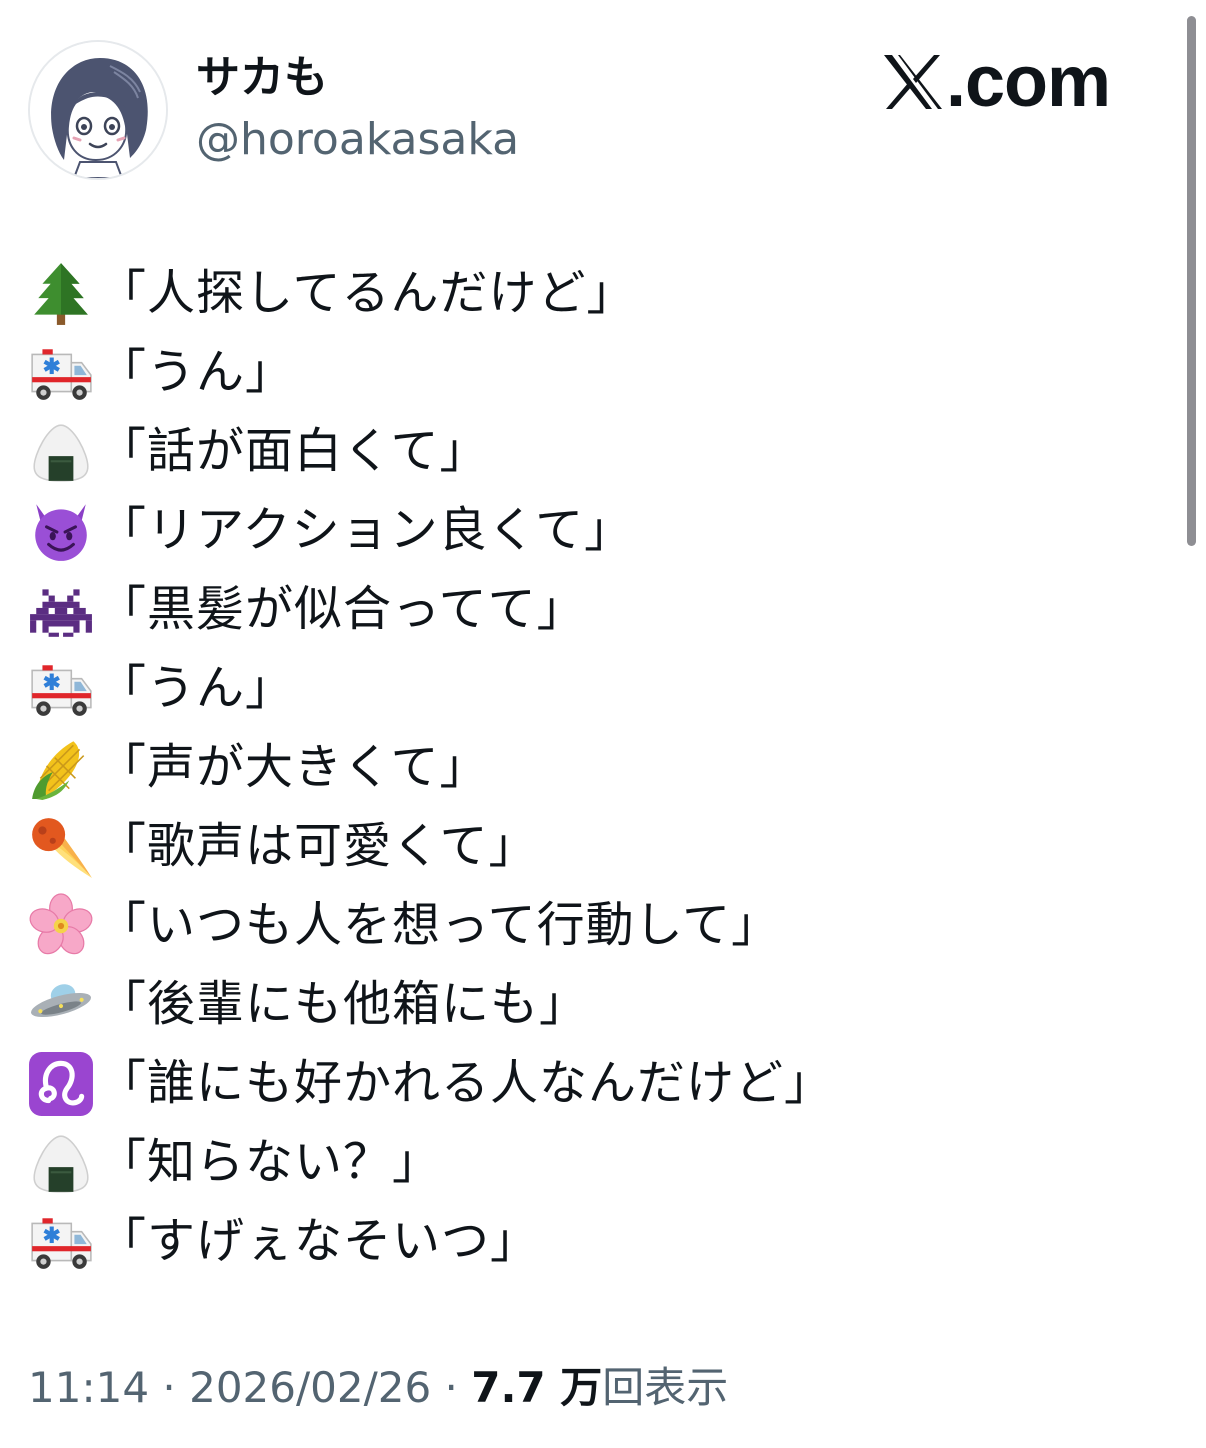  What do you see at coordinates (310, 1387) in the screenshot?
I see `tweet-date: 2026/02/26` at bounding box center [310, 1387].